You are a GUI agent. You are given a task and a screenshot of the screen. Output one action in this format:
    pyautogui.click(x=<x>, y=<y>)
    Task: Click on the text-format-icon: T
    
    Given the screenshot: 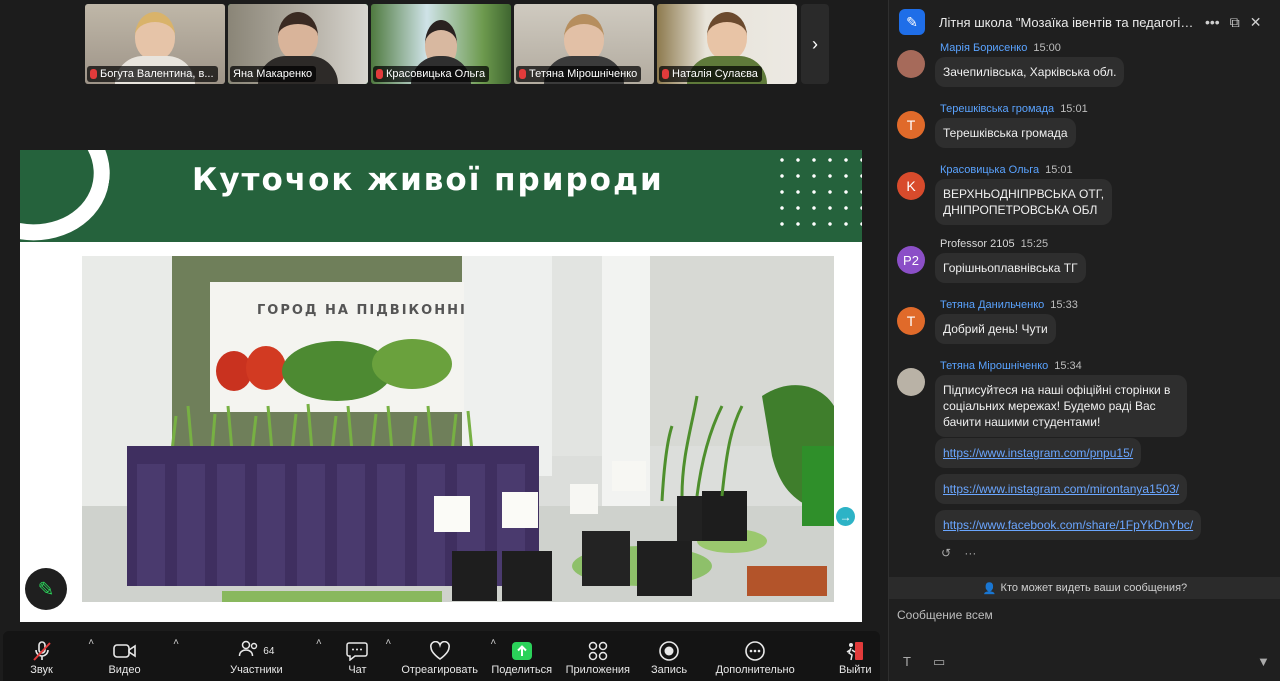 What is the action you would take?
    pyautogui.click(x=907, y=661)
    